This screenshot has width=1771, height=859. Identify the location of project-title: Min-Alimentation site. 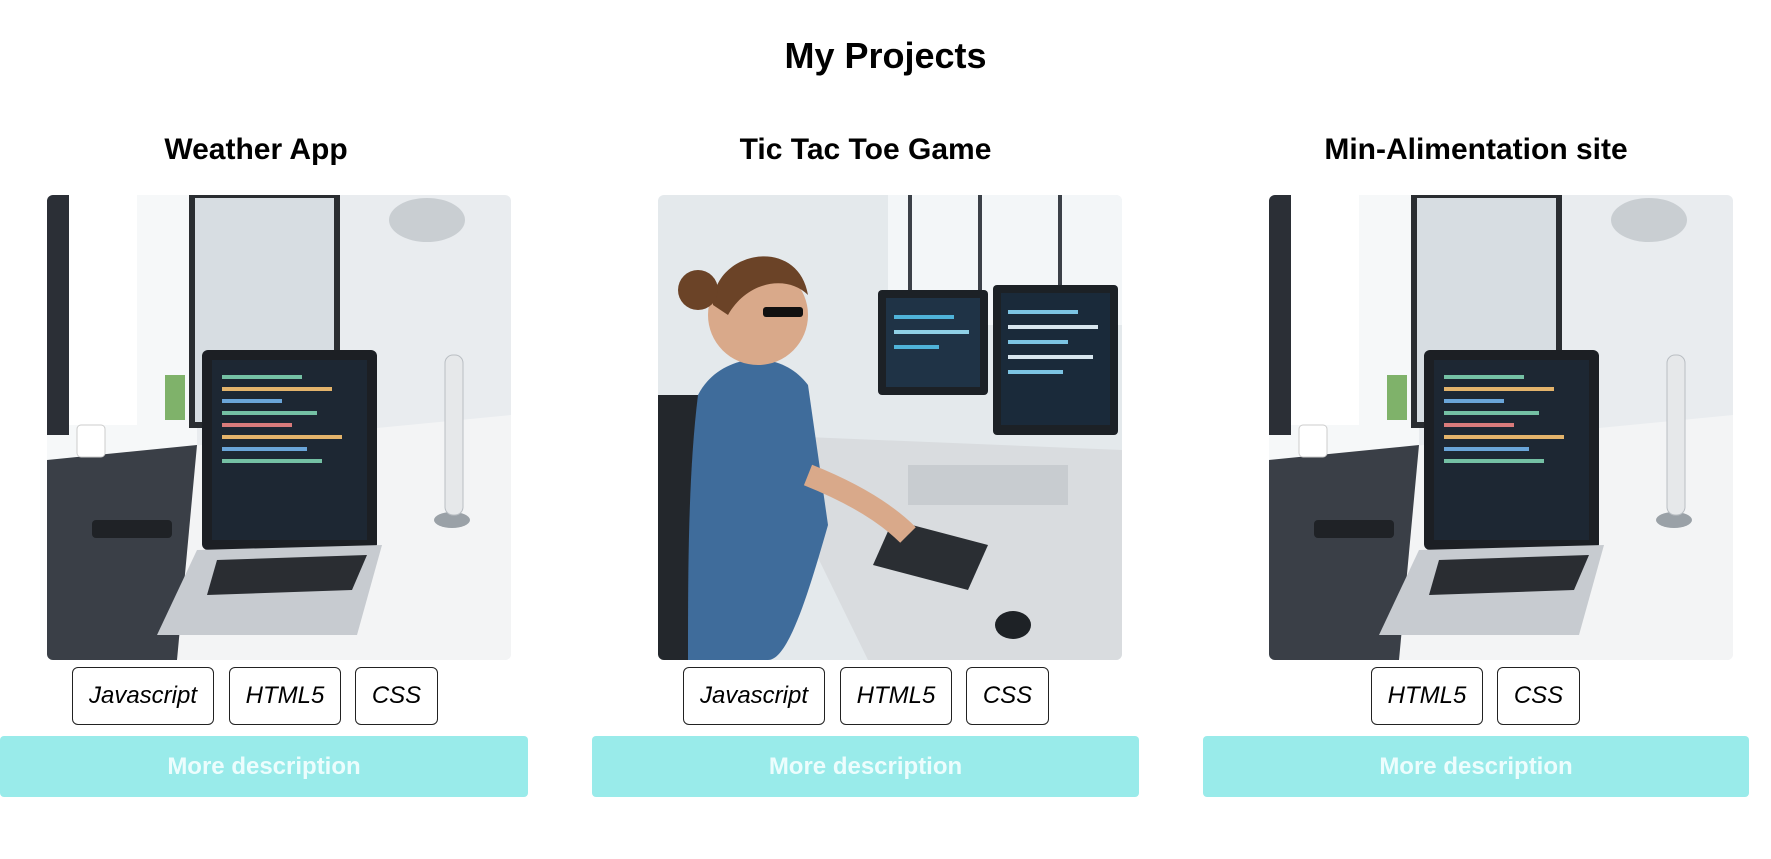
(1476, 149).